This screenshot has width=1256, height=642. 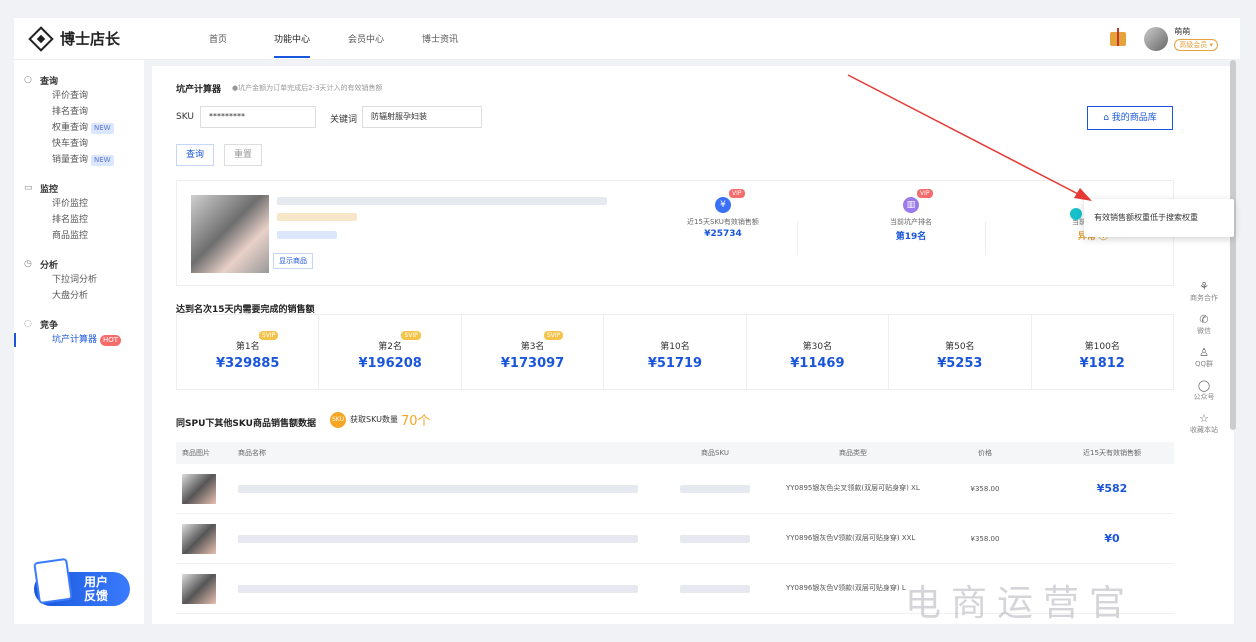 What do you see at coordinates (965, 135) in the screenshot?
I see `arrow-line` at bounding box center [965, 135].